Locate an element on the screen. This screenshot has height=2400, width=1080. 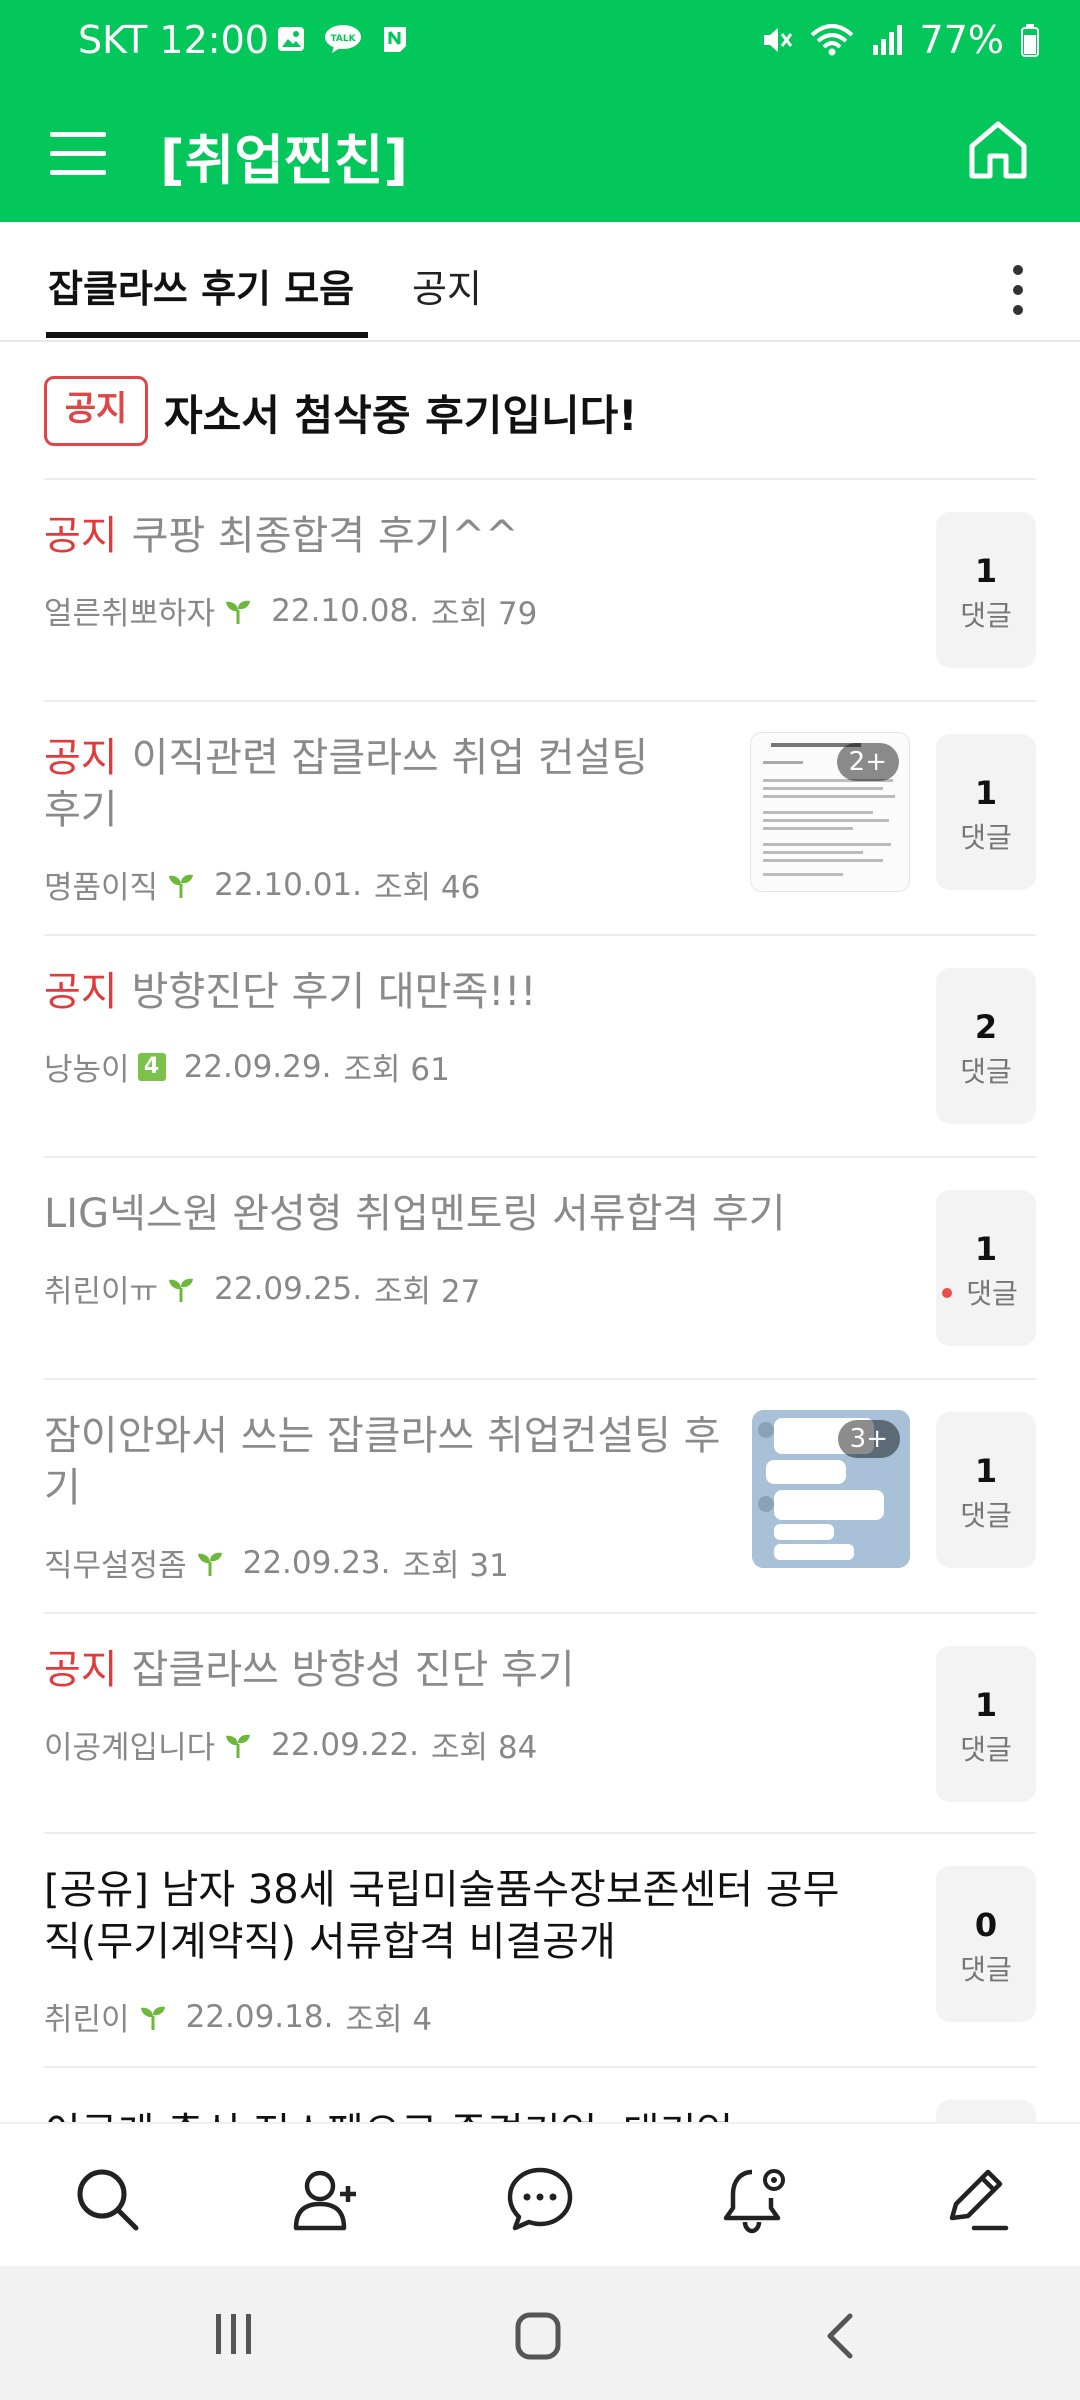
post-date: 22.10.08. is located at coordinates (345, 610).